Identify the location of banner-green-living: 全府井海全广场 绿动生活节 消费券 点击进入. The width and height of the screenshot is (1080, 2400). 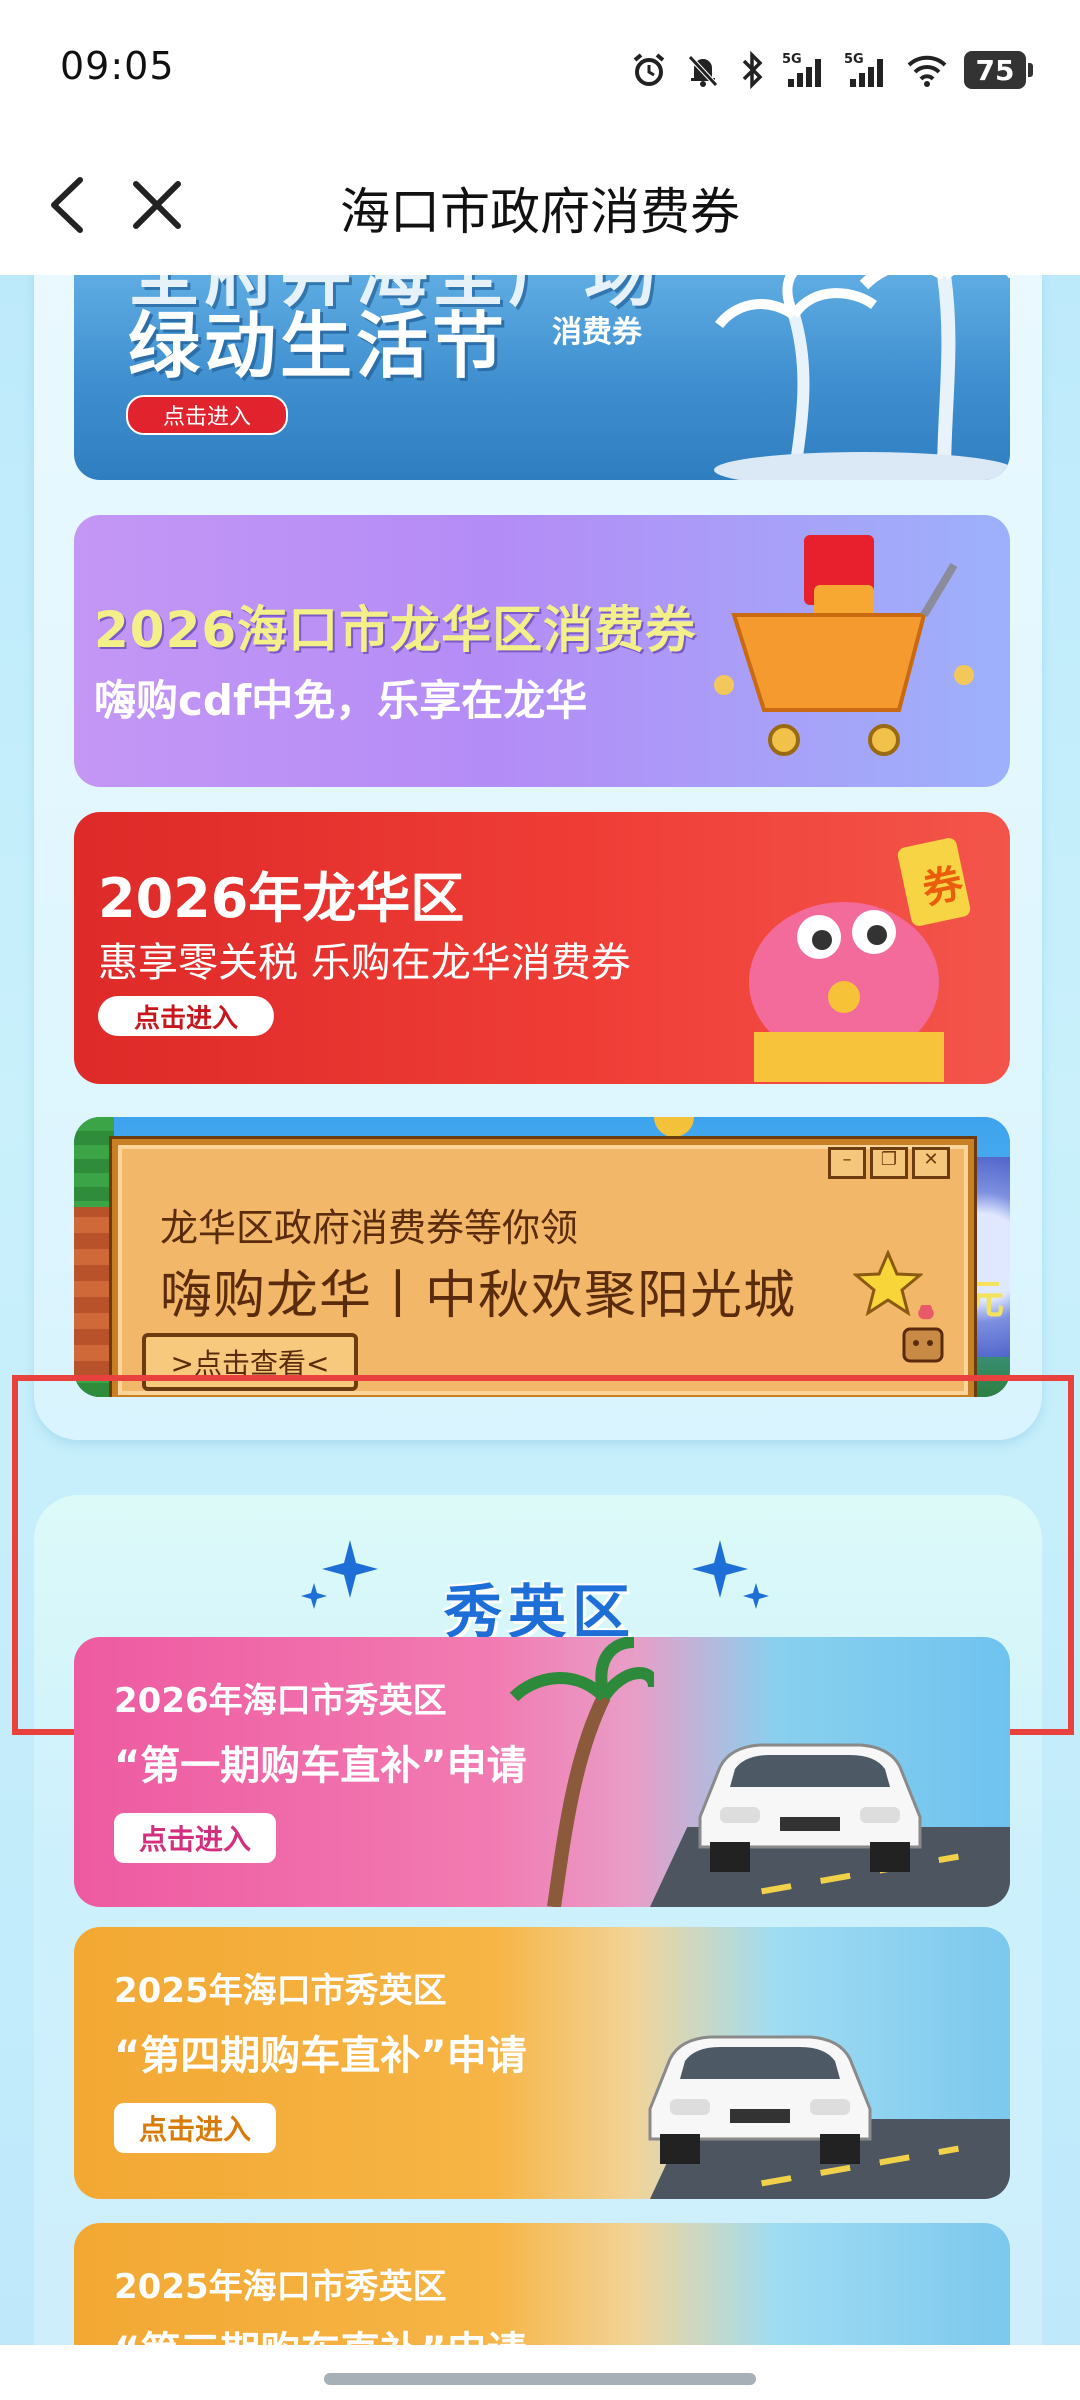
(542, 377).